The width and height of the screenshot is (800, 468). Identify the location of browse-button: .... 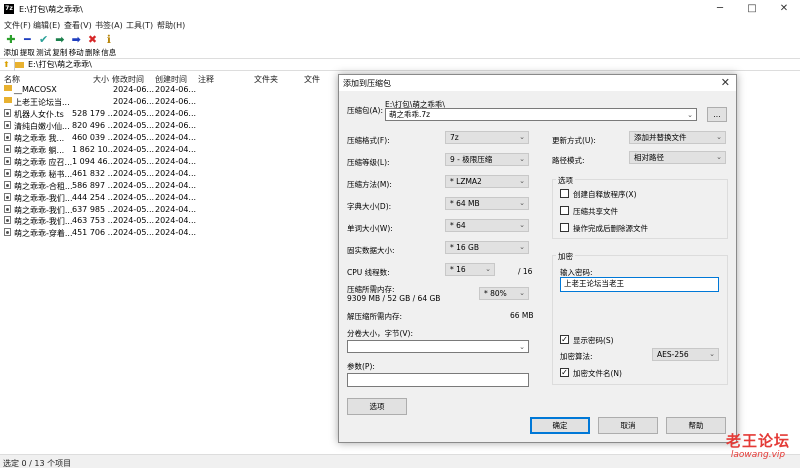
(717, 114).